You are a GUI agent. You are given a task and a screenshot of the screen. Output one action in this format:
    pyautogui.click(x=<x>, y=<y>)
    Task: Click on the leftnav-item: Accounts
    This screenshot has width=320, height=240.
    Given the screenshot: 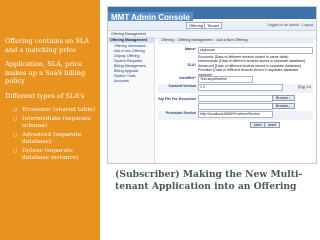 What is the action you would take?
    pyautogui.click(x=131, y=80)
    